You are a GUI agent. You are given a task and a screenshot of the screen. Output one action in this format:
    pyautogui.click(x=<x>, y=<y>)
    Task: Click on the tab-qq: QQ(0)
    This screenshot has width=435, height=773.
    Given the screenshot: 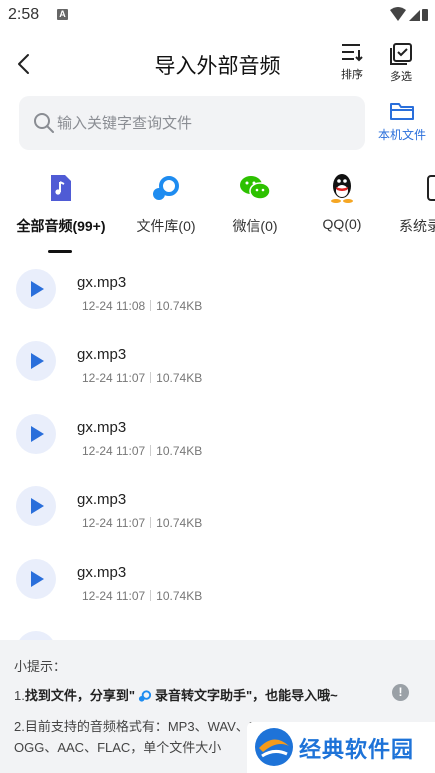 What is the action you would take?
    pyautogui.click(x=342, y=201)
    